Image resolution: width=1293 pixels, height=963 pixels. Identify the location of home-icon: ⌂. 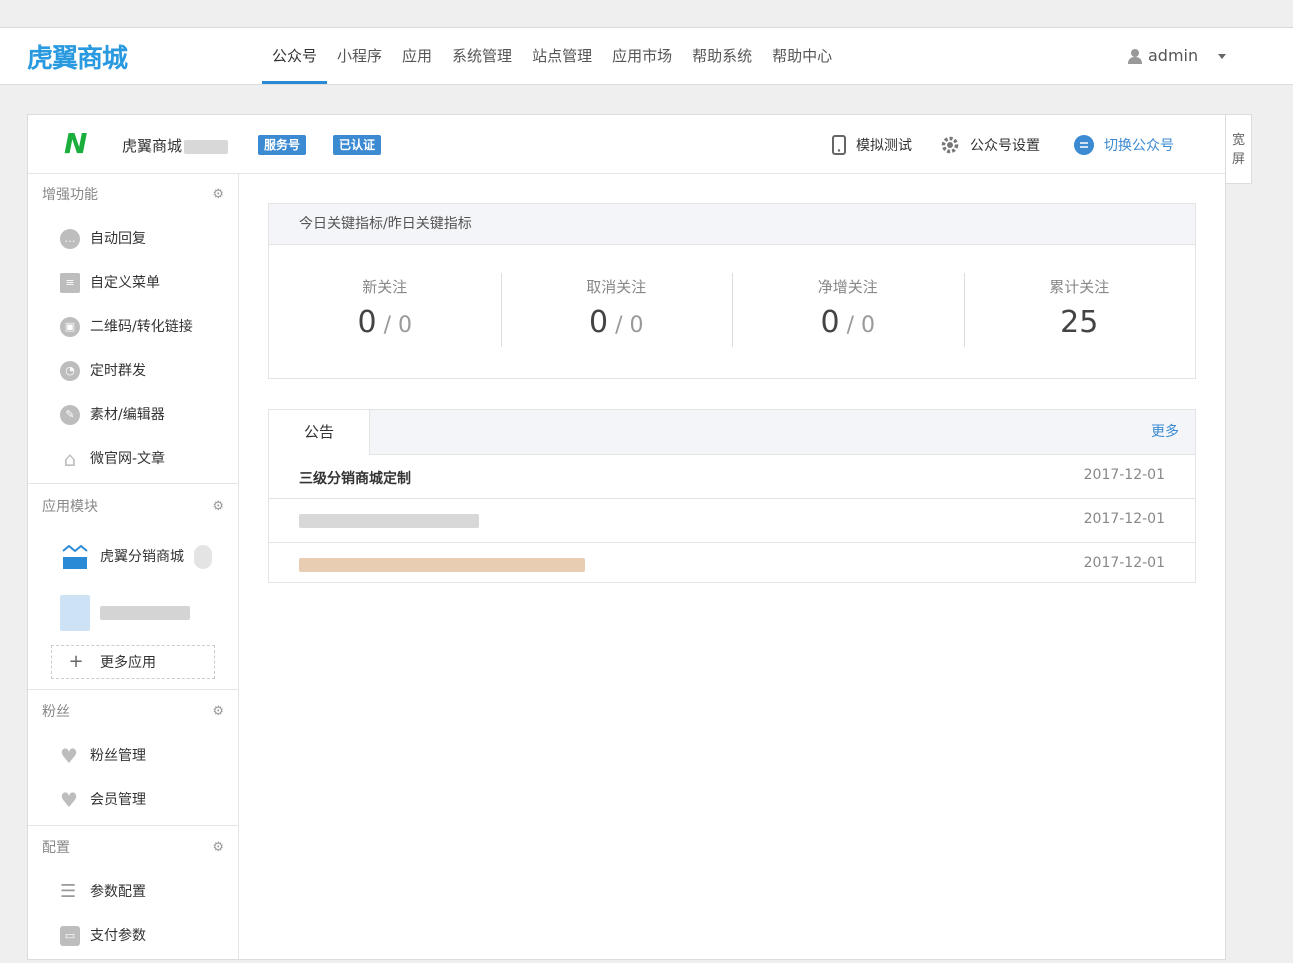
(70, 459).